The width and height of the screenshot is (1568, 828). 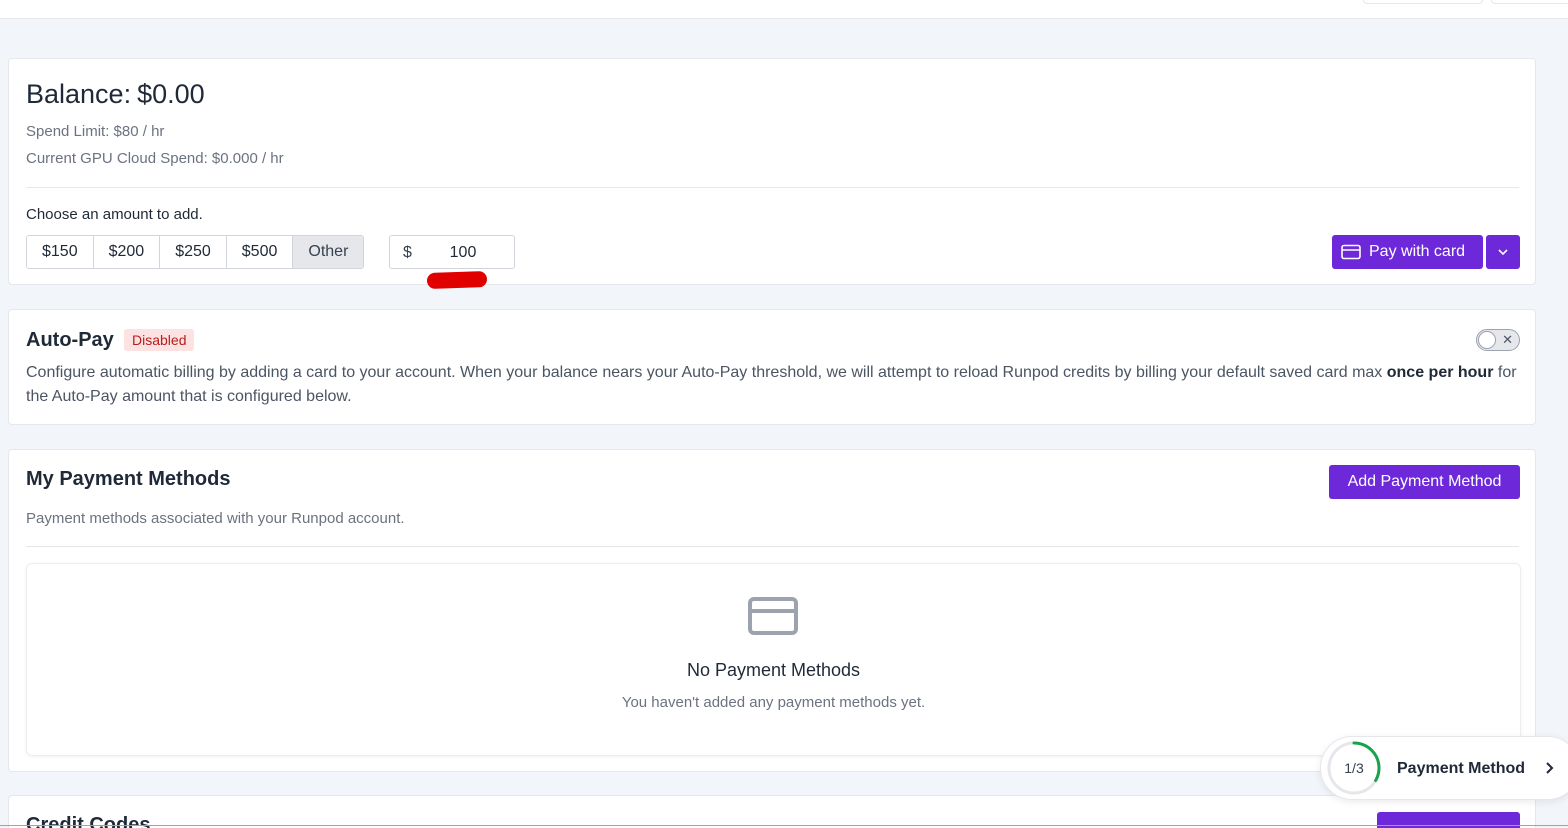 What do you see at coordinates (1507, 339) in the screenshot?
I see `close-icon: ✕` at bounding box center [1507, 339].